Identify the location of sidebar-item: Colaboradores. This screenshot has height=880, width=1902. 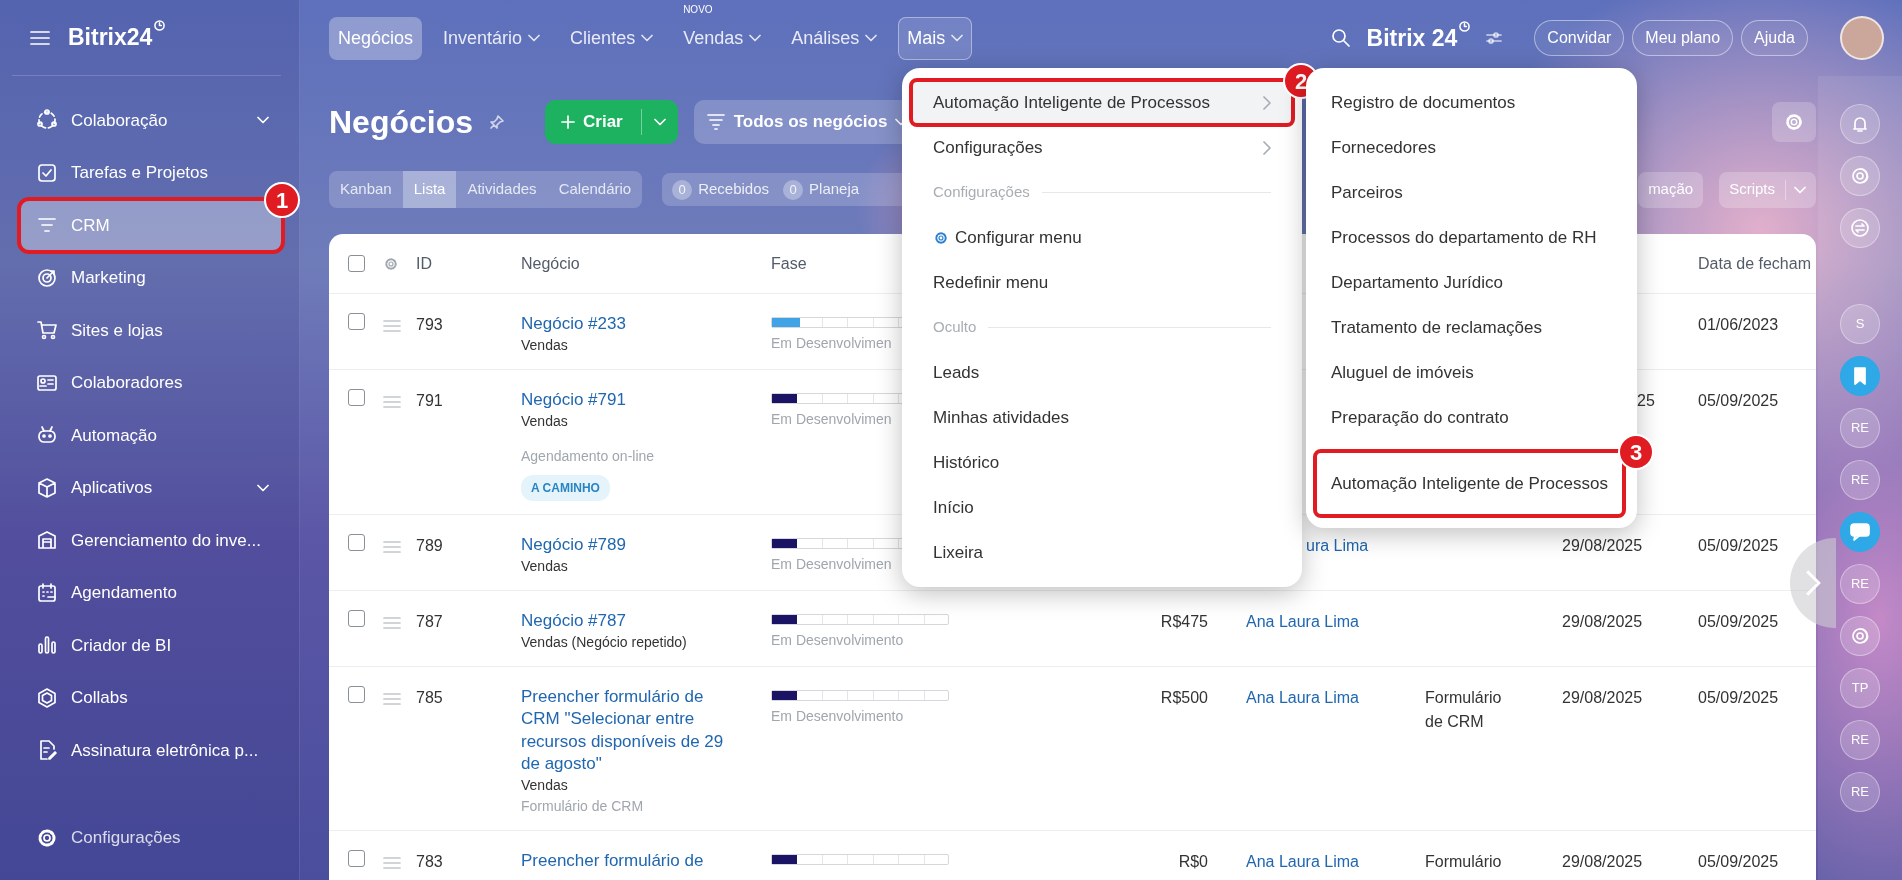
(151, 382).